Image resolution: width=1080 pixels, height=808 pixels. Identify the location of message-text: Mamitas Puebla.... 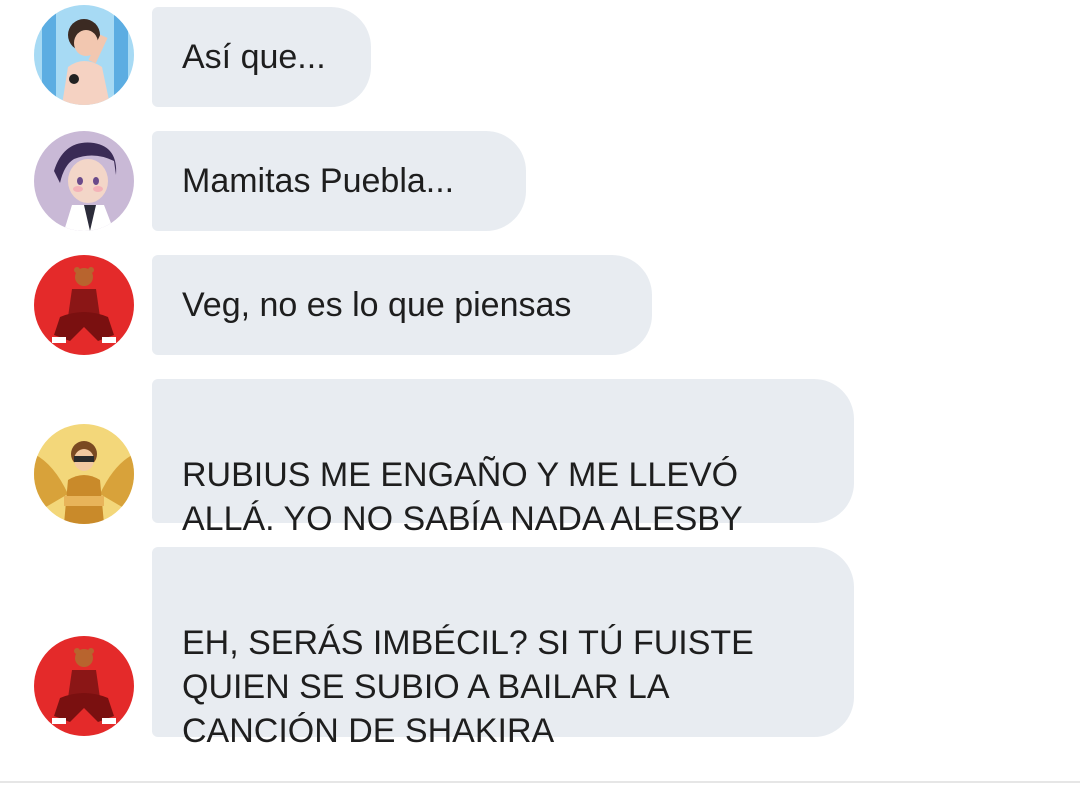
(318, 181).